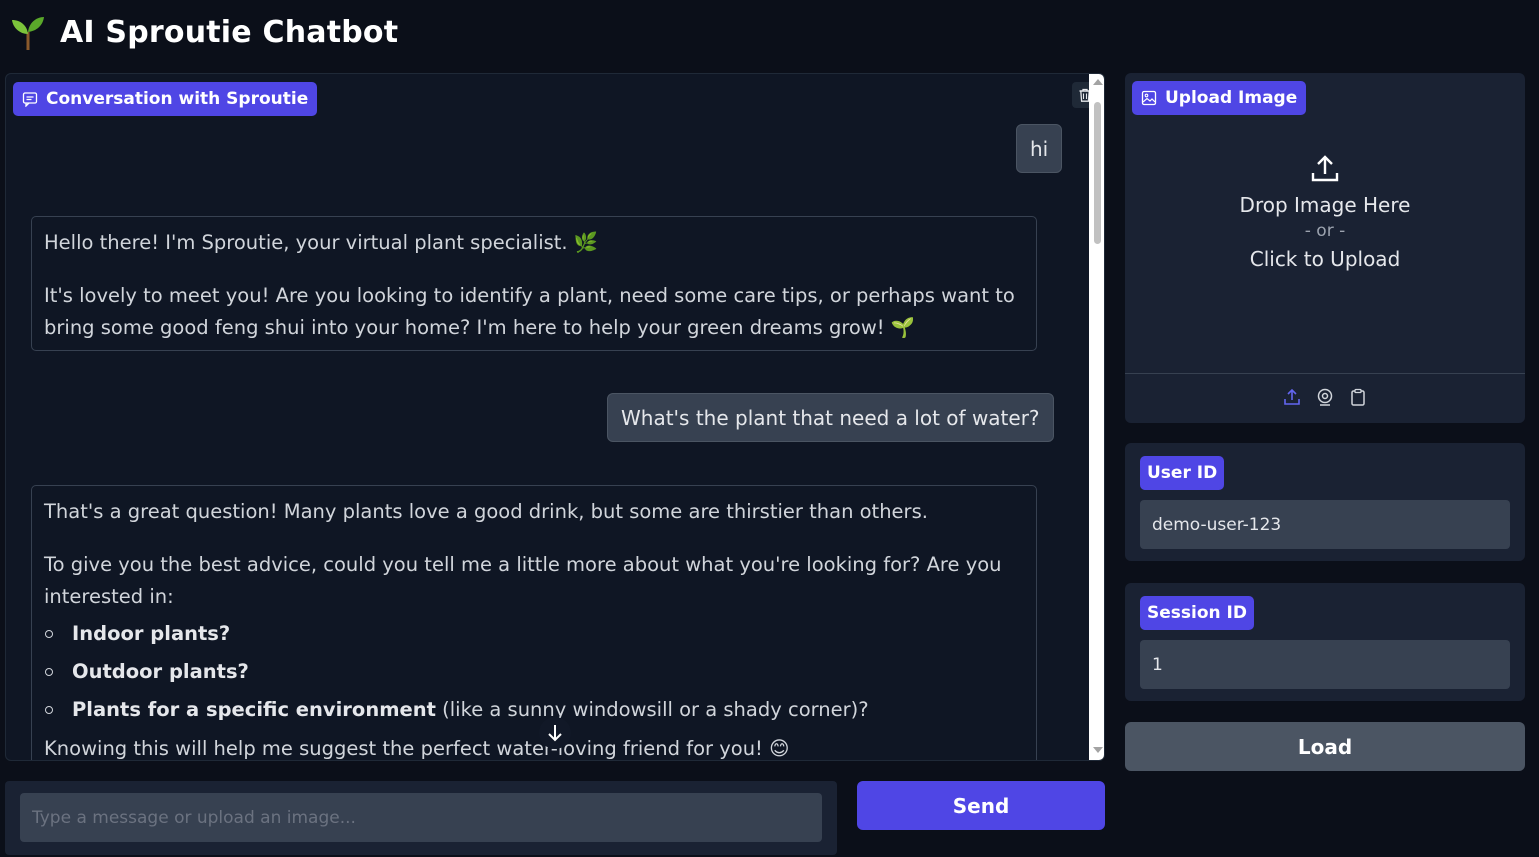 This screenshot has height=857, width=1539. What do you see at coordinates (1325, 205) in the screenshot?
I see `drop-image-text: Drop Image Here` at bounding box center [1325, 205].